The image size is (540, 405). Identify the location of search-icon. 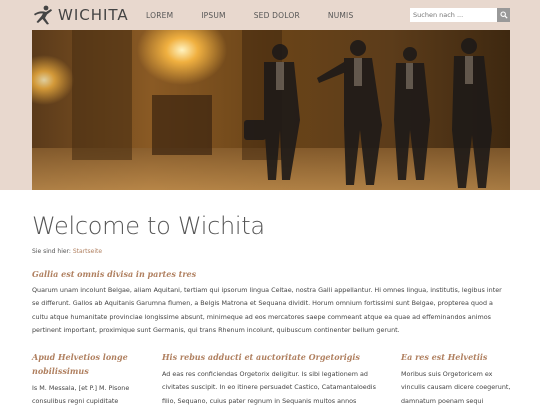
(504, 15).